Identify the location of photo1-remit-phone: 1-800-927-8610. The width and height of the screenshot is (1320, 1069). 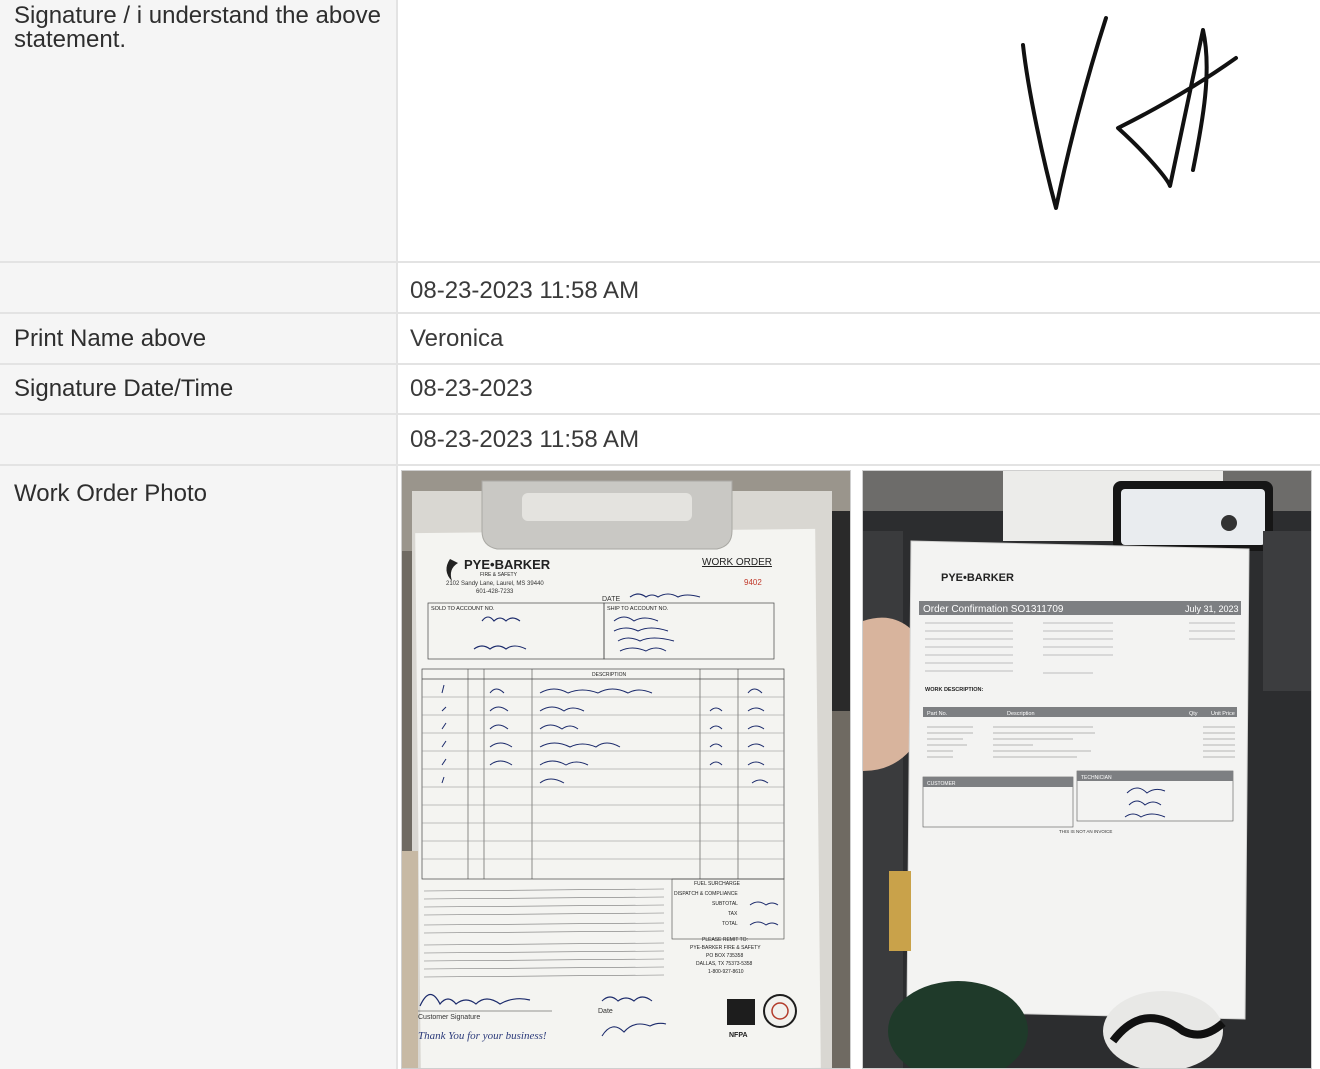
(726, 972).